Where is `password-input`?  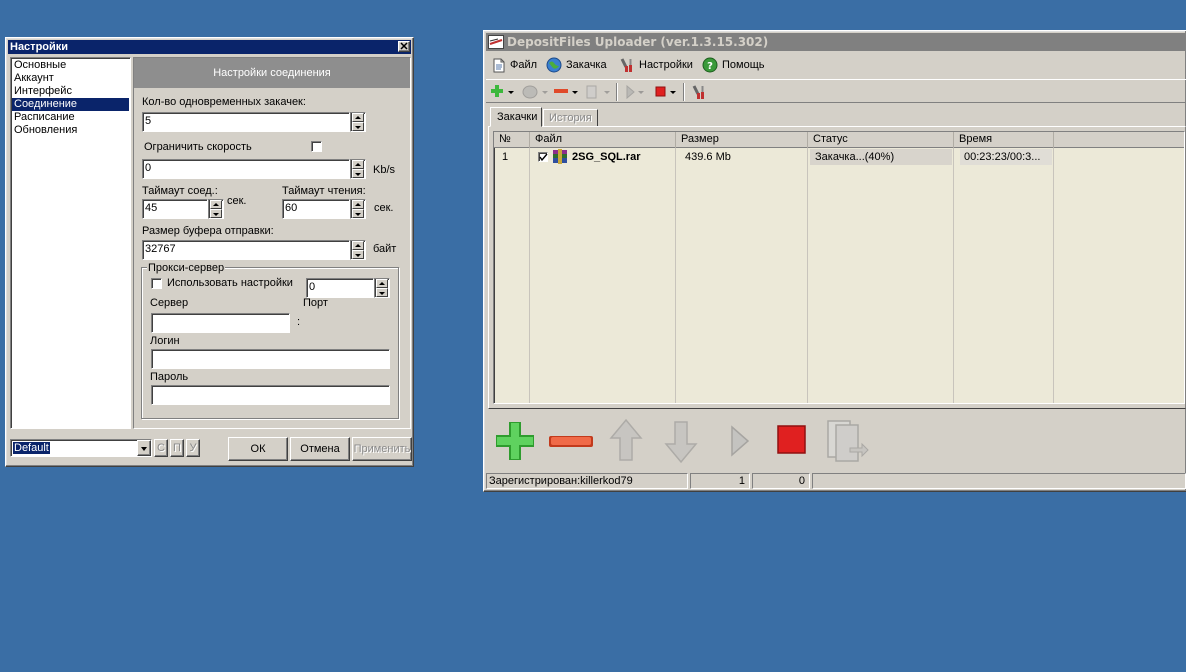 password-input is located at coordinates (270, 395).